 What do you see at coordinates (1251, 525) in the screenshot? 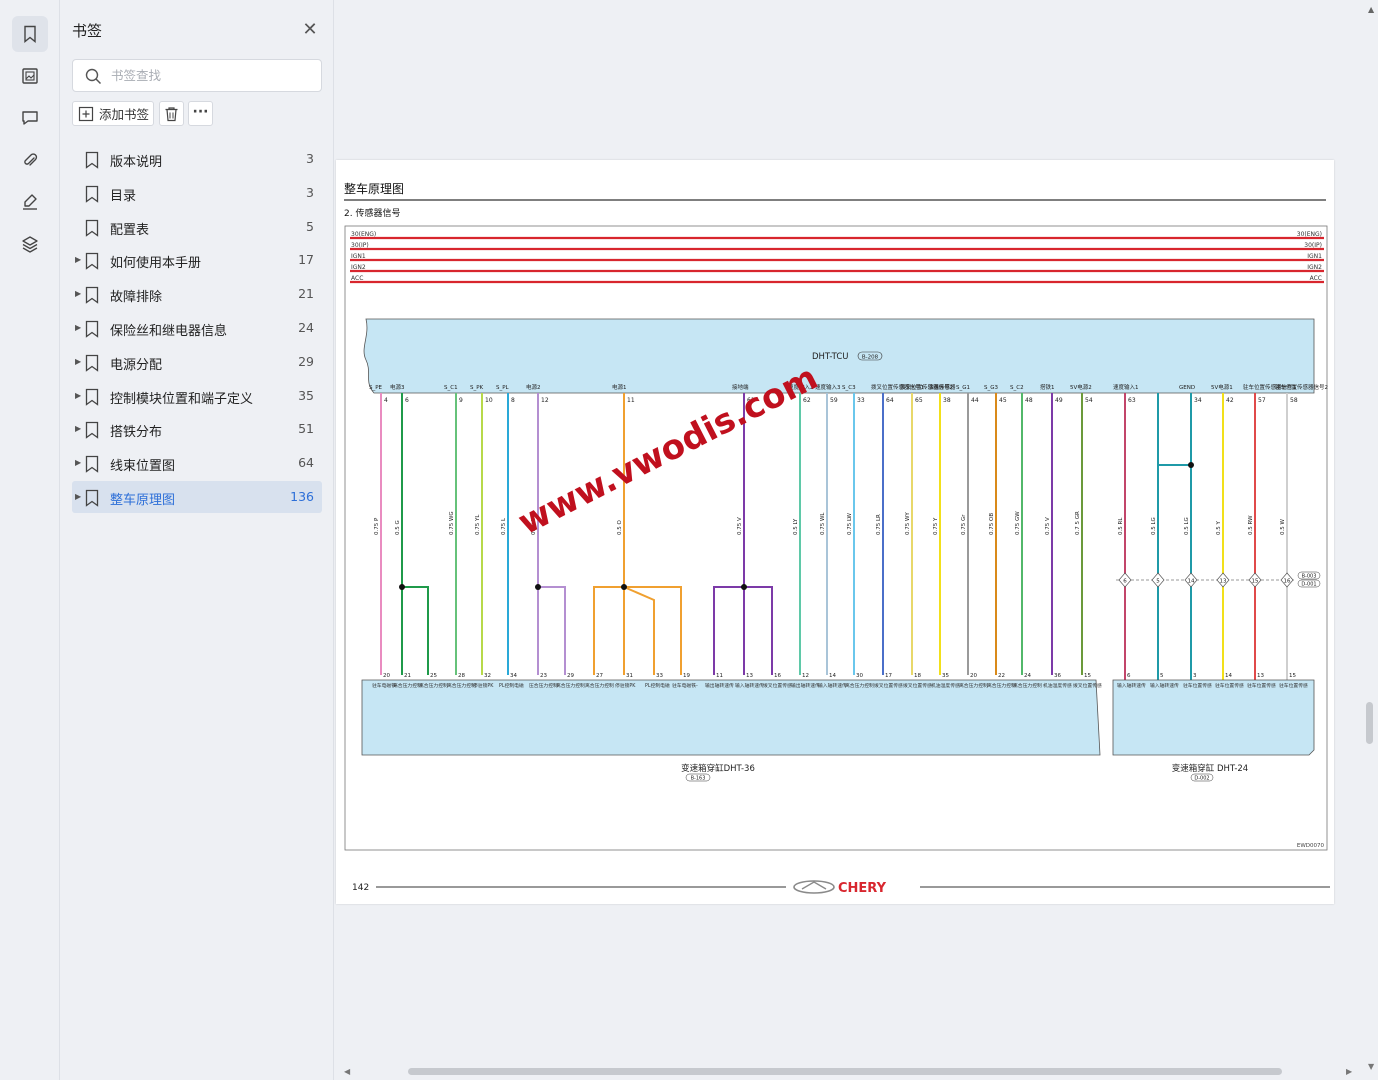
I see `wire-label: 0.5 RW` at bounding box center [1251, 525].